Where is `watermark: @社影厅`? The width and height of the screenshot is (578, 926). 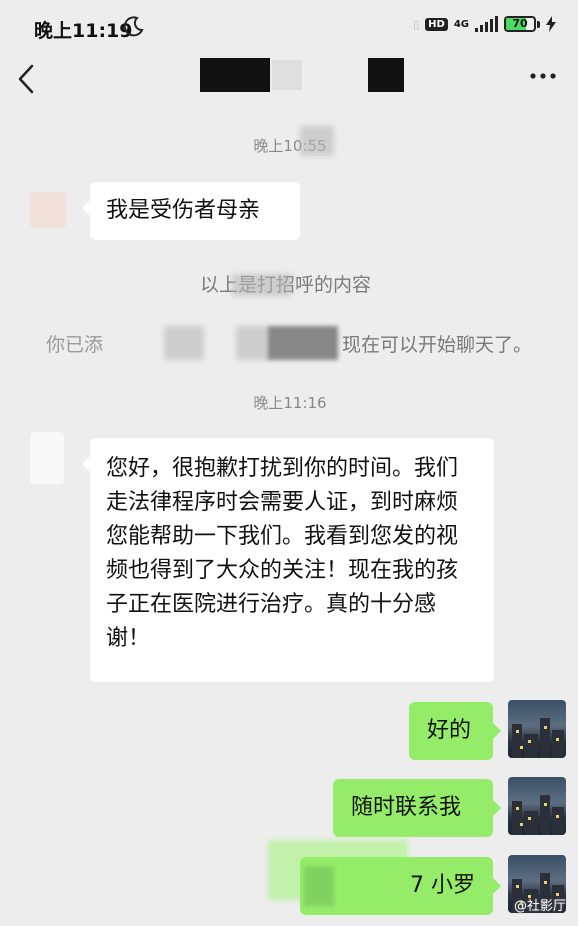
watermark: @社影厅 is located at coordinates (539, 906).